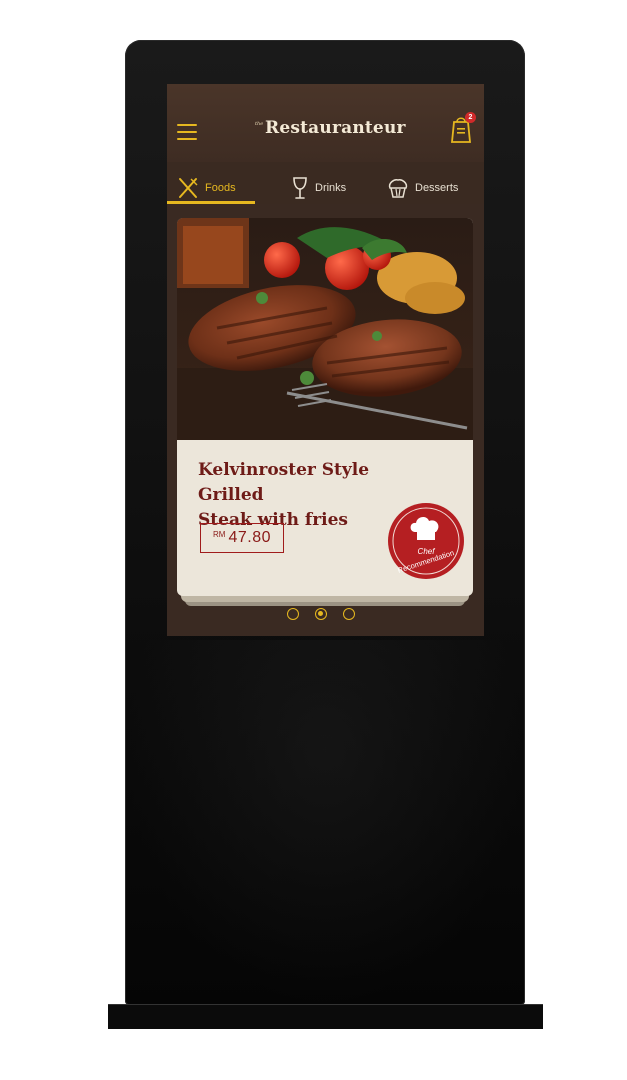  I want to click on active-tab-indicator, so click(211, 202).